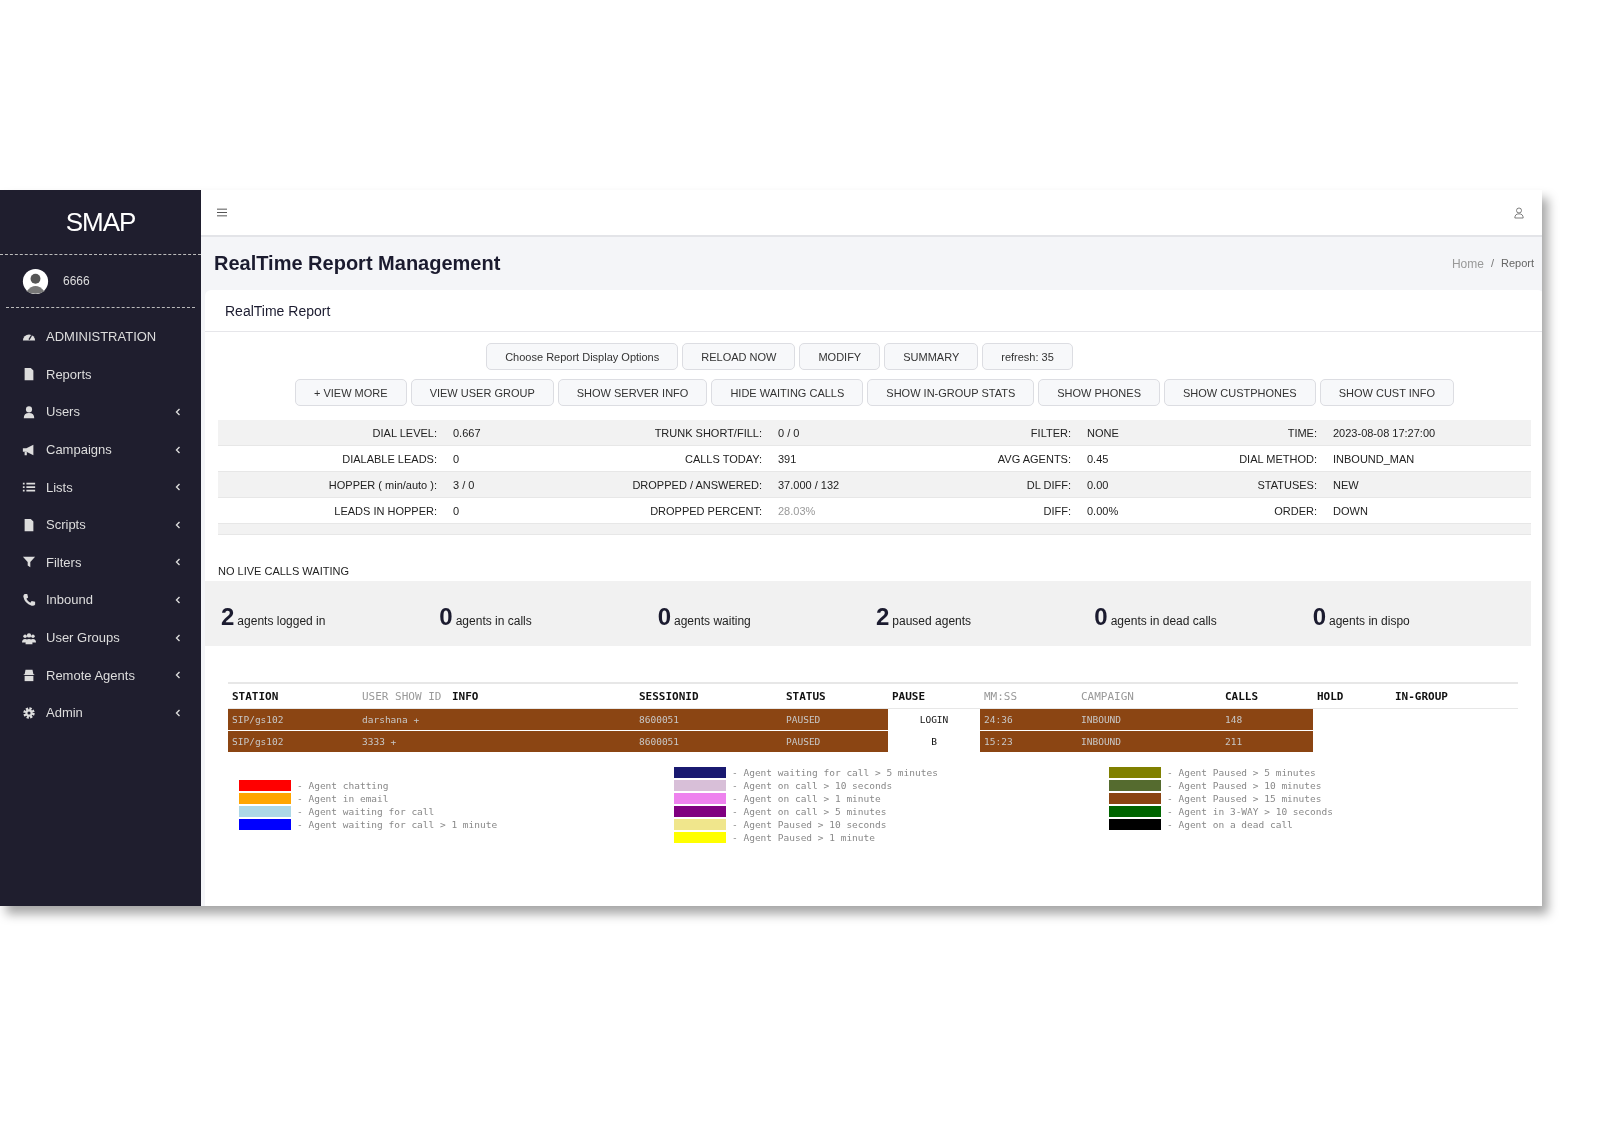  What do you see at coordinates (1250, 811) in the screenshot?
I see `legend-label: - Agent in 3-WAY > 10 seconds` at bounding box center [1250, 811].